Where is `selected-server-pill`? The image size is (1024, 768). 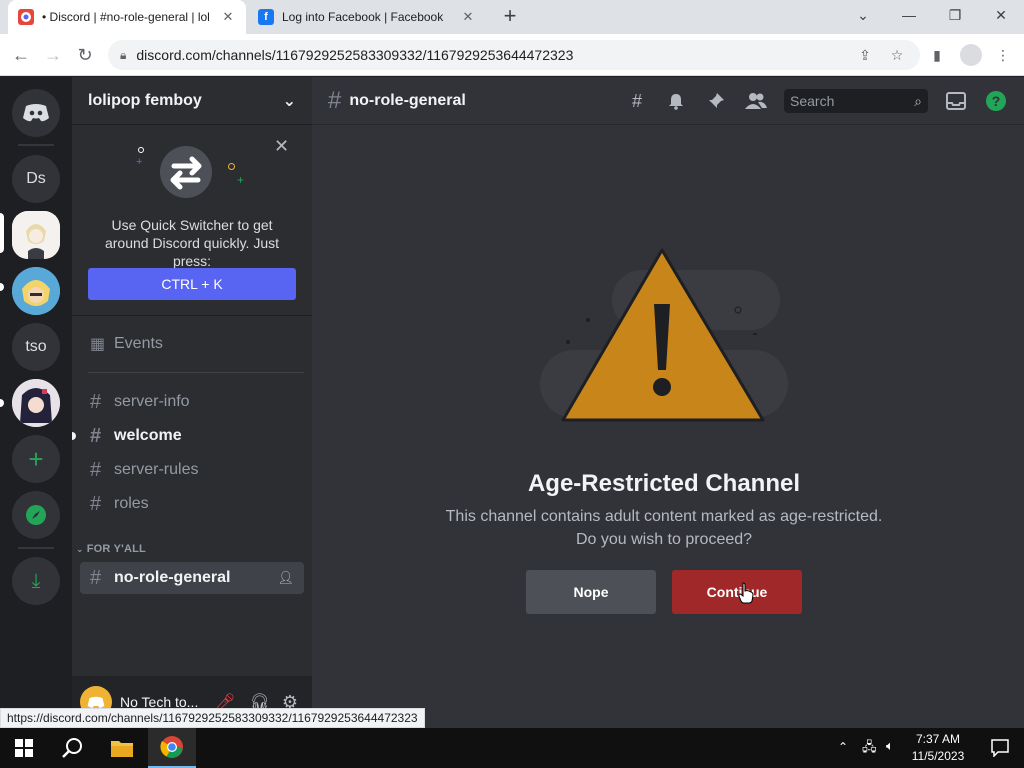
selected-server-pill is located at coordinates (2, 233).